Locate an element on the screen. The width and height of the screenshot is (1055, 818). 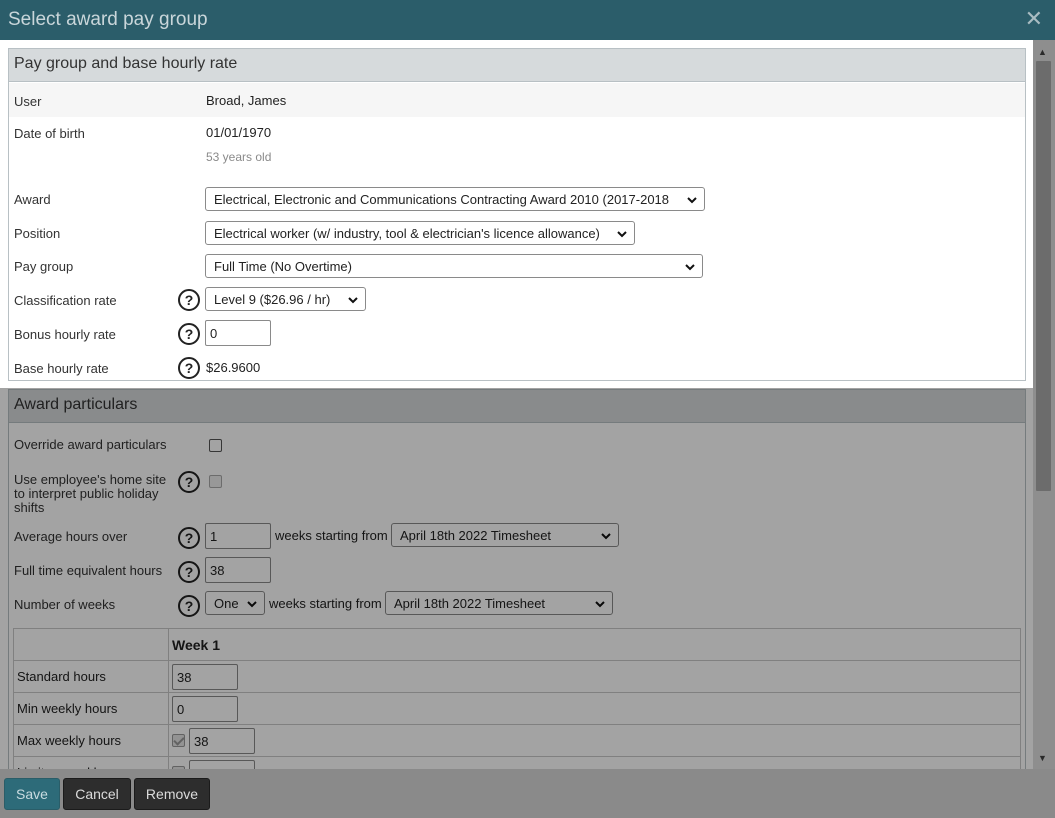
bonus-row: Bonus hourly rate ? 0 is located at coordinates (517, 330).